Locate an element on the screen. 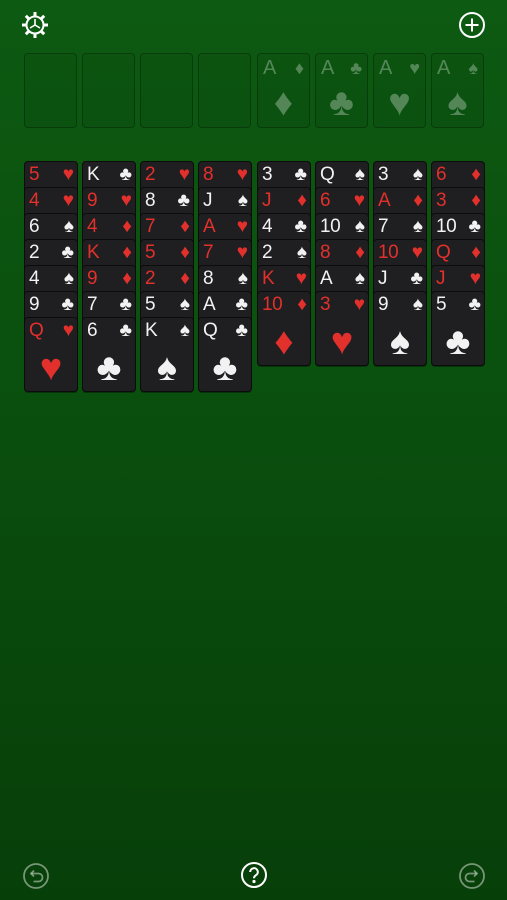 Image resolution: width=507 pixels, height=900 pixels. card-rank: 4 is located at coordinates (92, 226).